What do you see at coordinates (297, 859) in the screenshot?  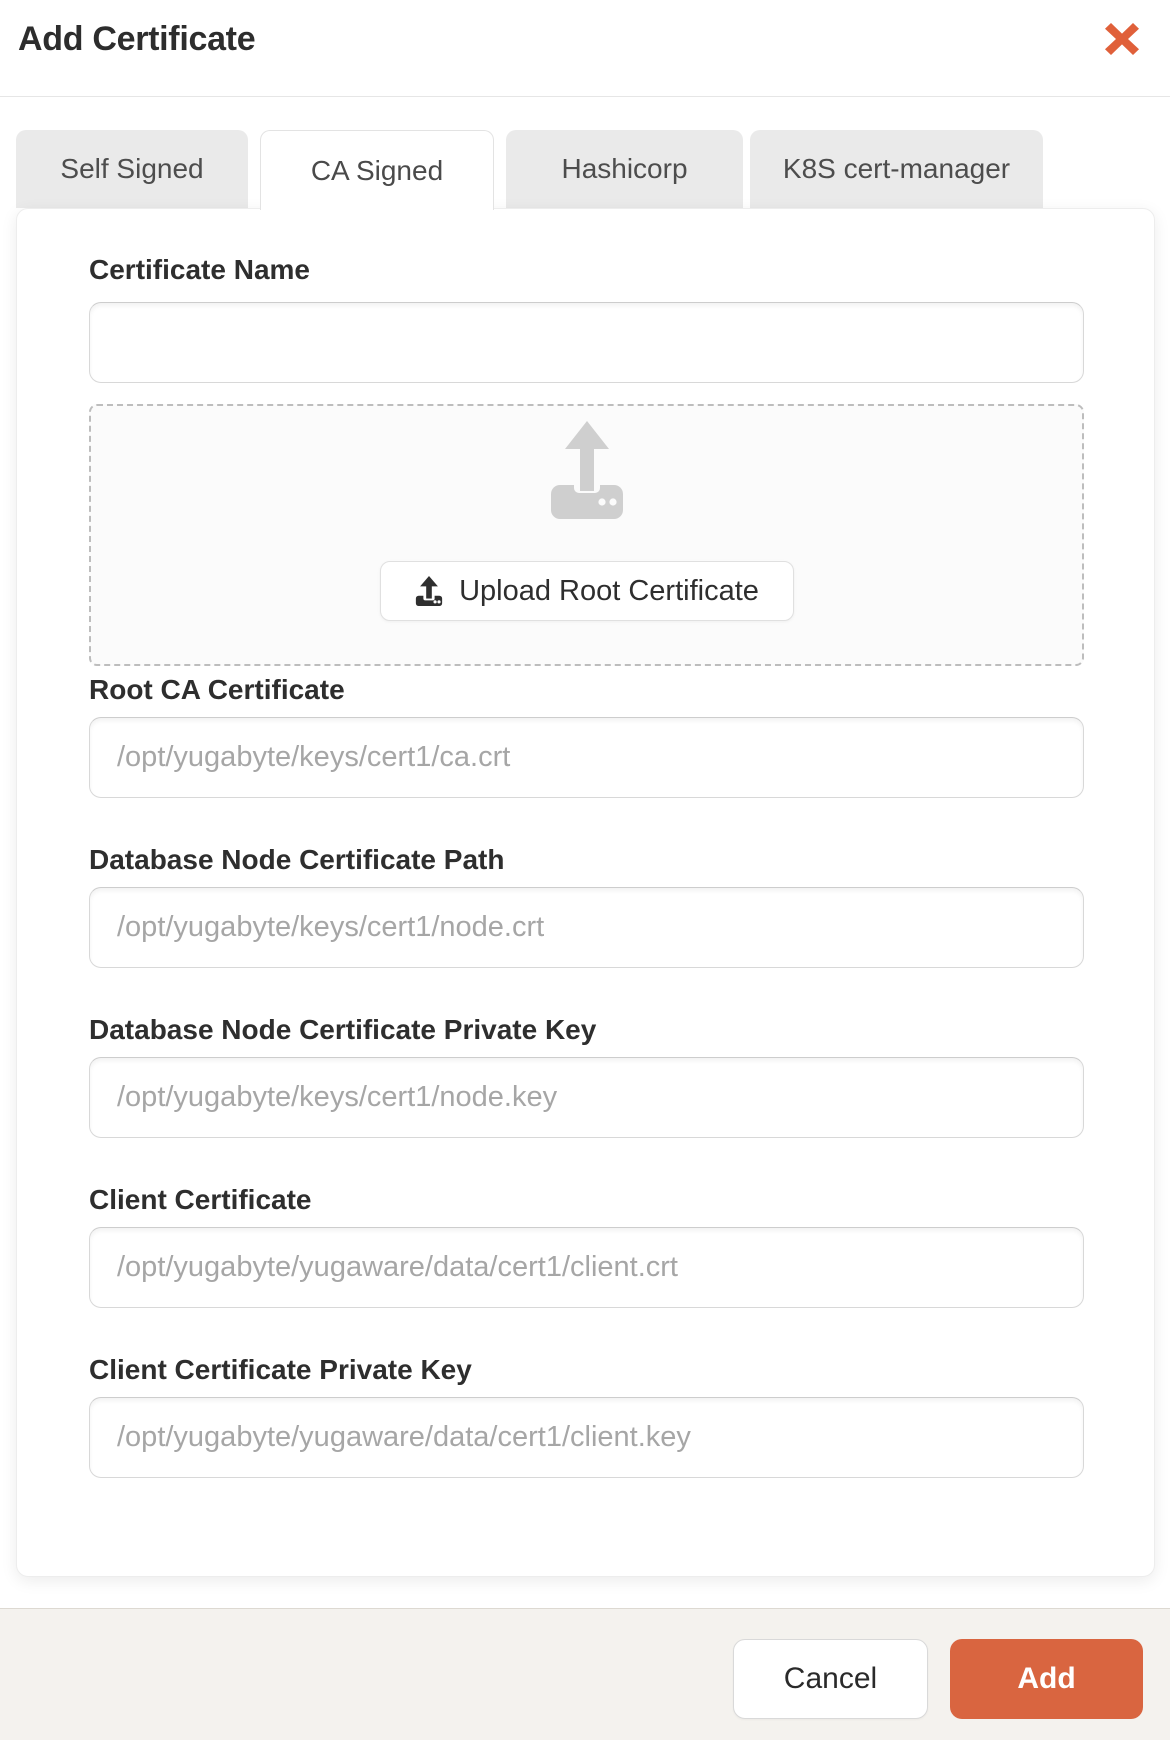 I see `database-node-certificate-path-label: Database Node Certificate Path` at bounding box center [297, 859].